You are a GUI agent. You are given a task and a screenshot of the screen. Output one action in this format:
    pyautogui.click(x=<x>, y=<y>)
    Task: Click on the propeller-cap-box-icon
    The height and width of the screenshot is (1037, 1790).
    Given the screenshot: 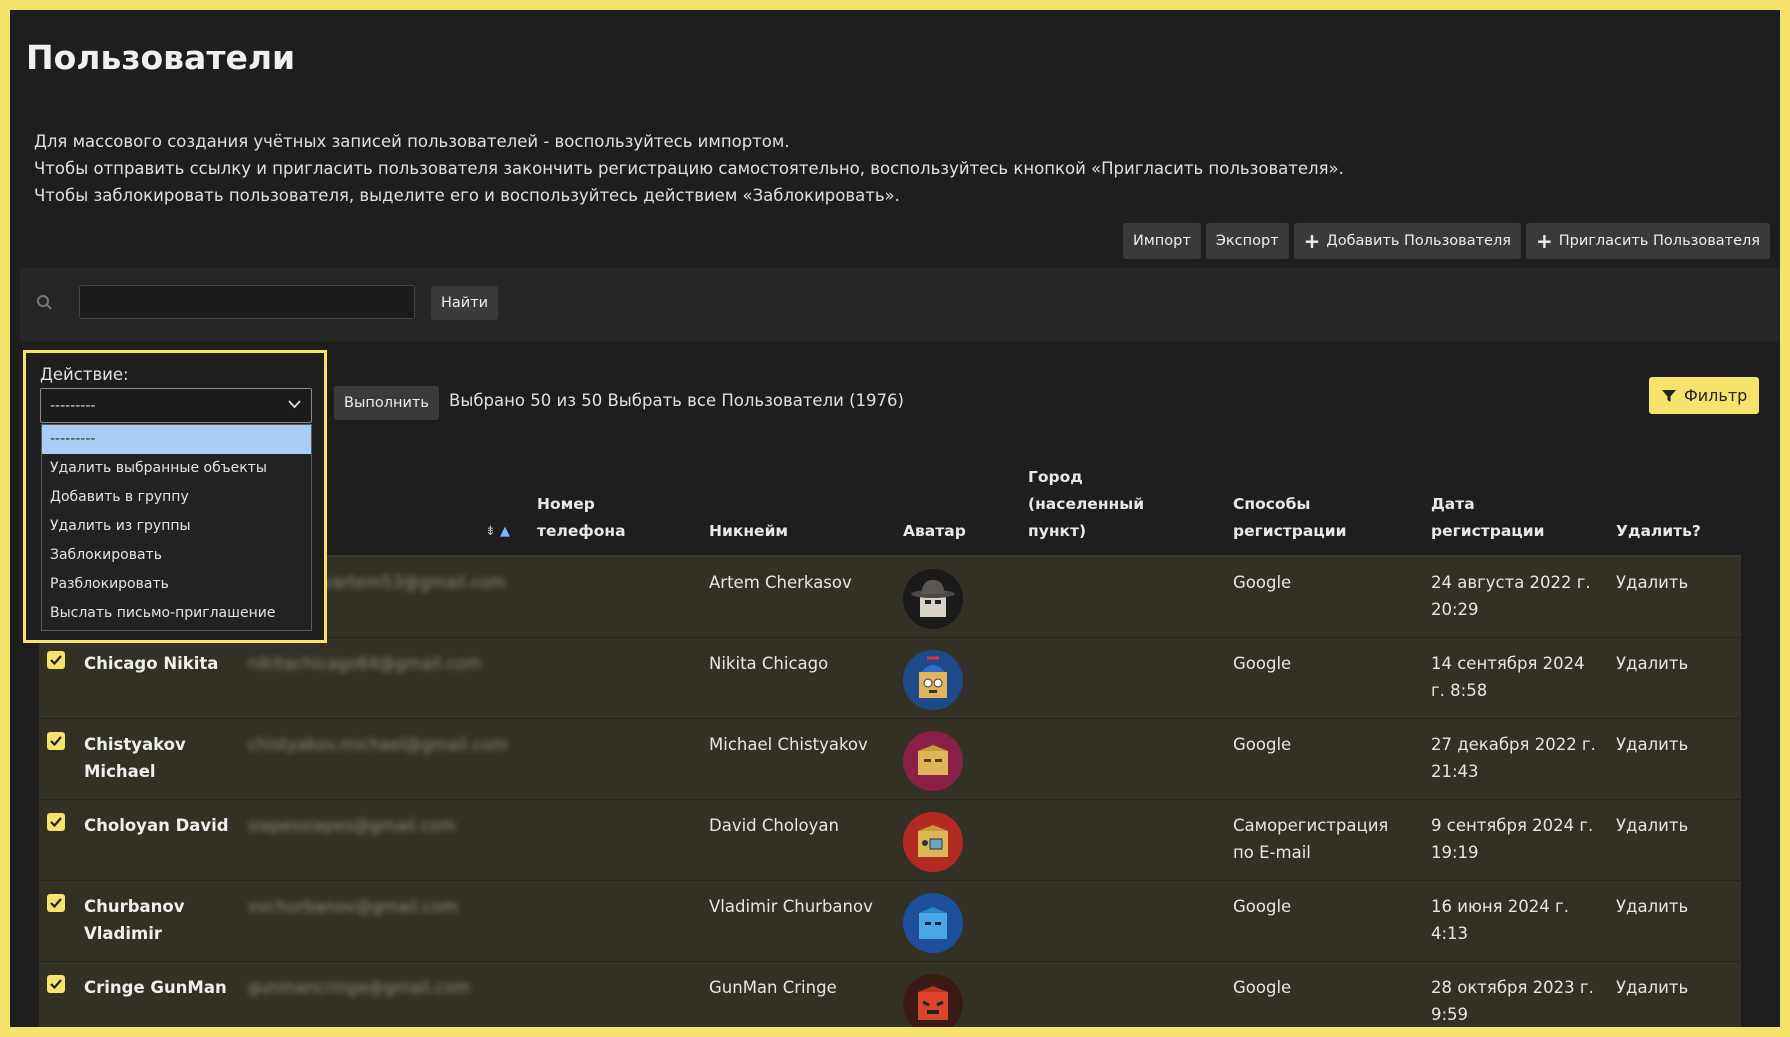 What is the action you would take?
    pyautogui.click(x=933, y=680)
    